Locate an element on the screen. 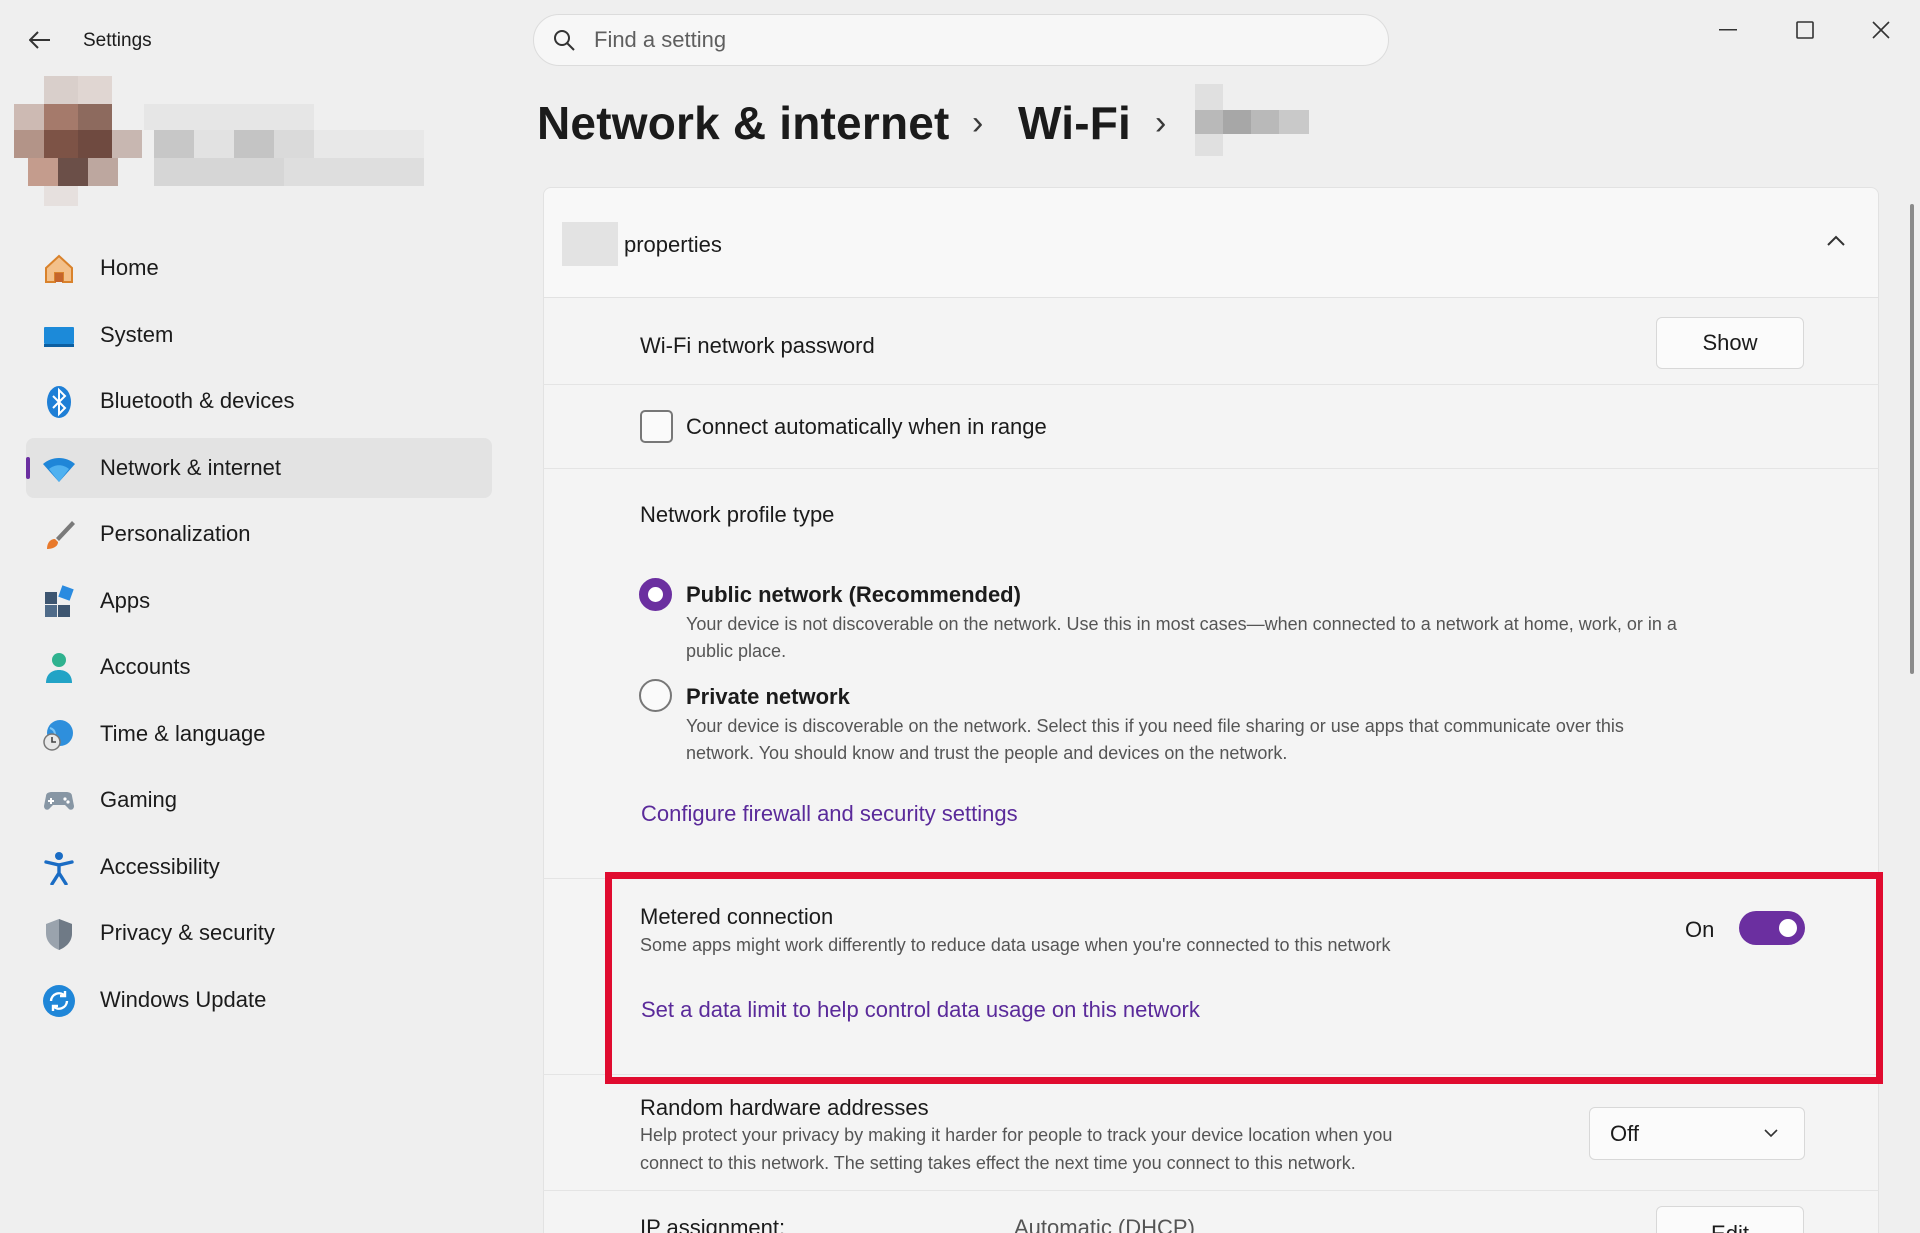  sidebar-item-label: Windows Update is located at coordinates (183, 999).